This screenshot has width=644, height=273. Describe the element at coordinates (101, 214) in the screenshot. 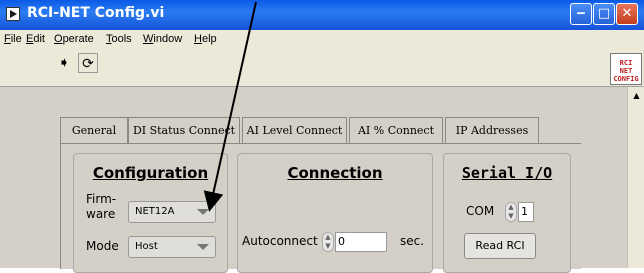

I see `firmware-label-line-2: ware` at that location.